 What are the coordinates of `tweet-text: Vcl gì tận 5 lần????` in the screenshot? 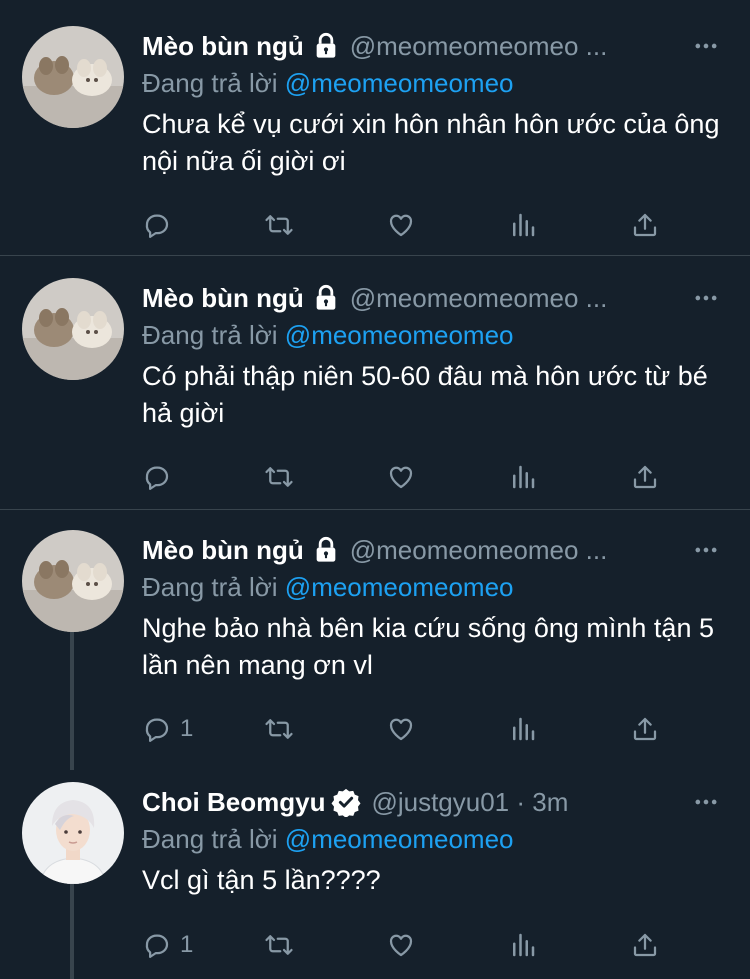 It's located at (261, 880).